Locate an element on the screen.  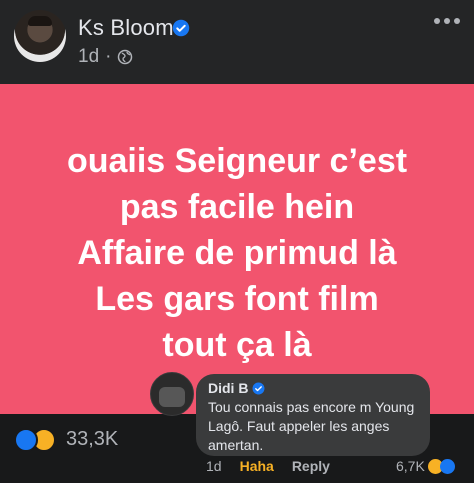
comment-actions: 1d Haha Reply is located at coordinates (268, 466).